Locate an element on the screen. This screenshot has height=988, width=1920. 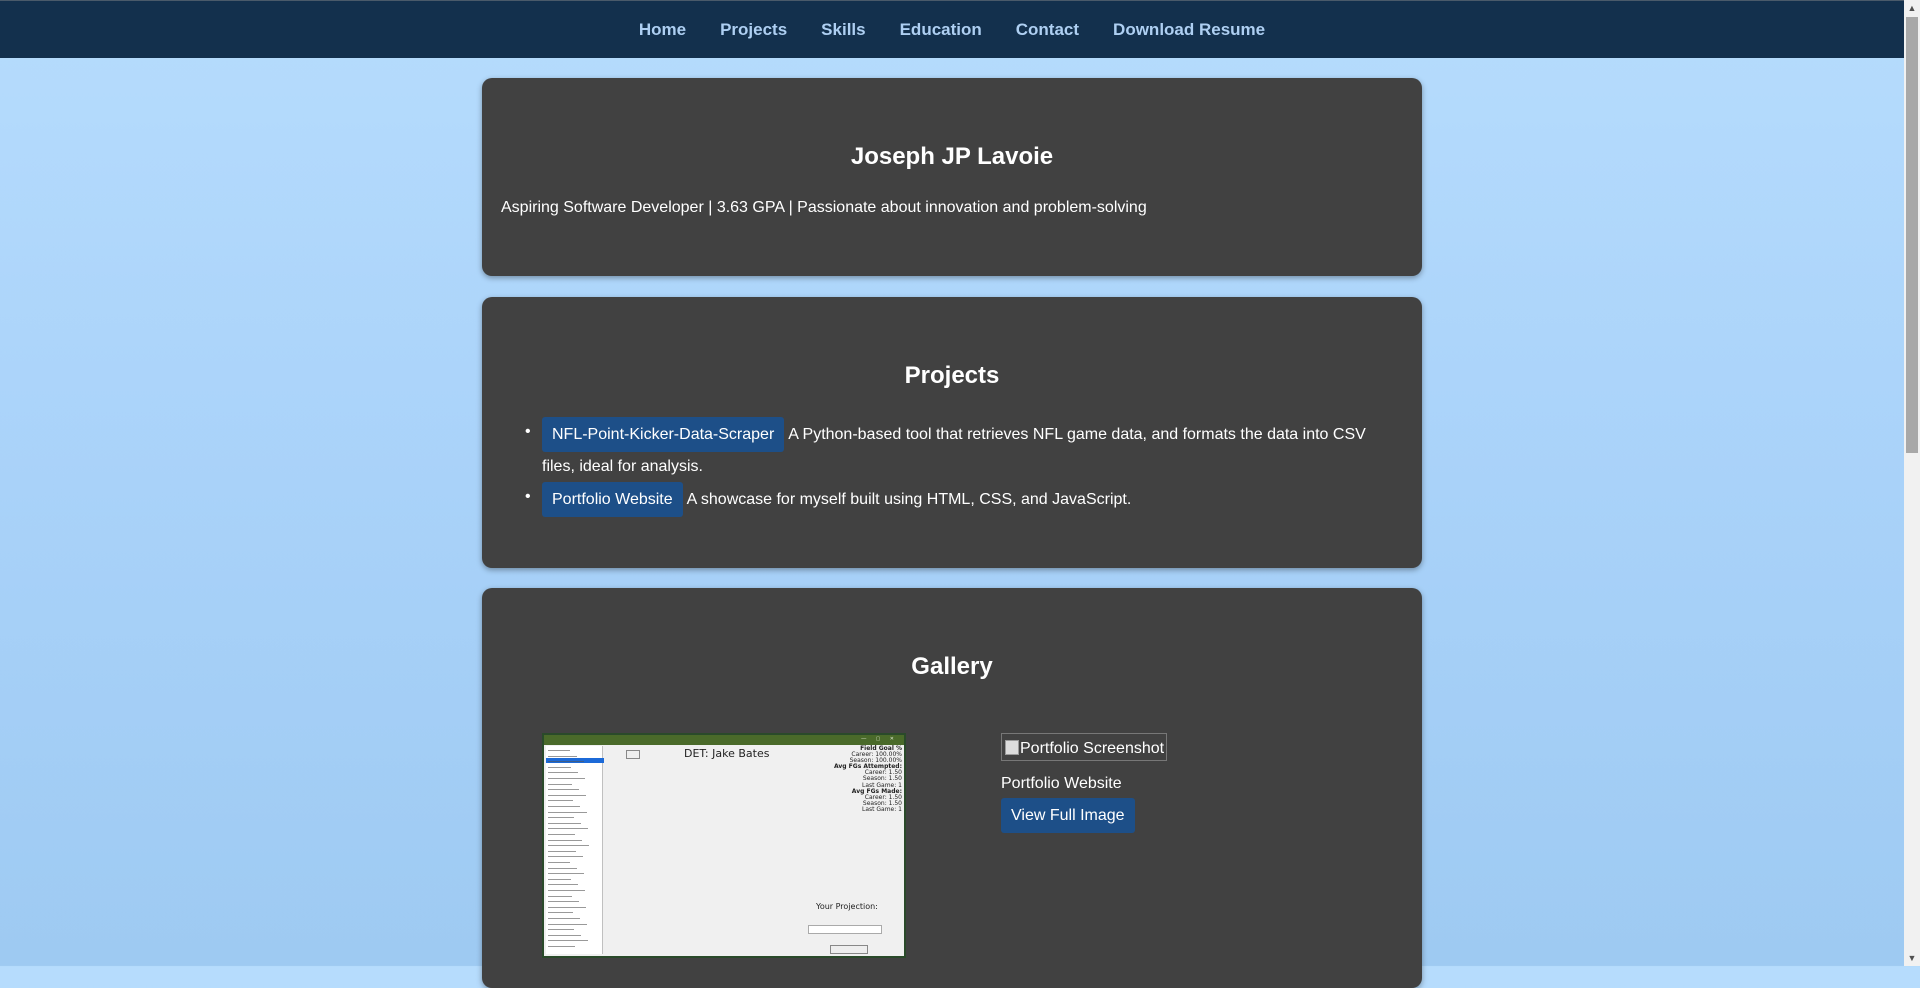
app-titlebar: — ▢ ✕ is located at coordinates (724, 740).